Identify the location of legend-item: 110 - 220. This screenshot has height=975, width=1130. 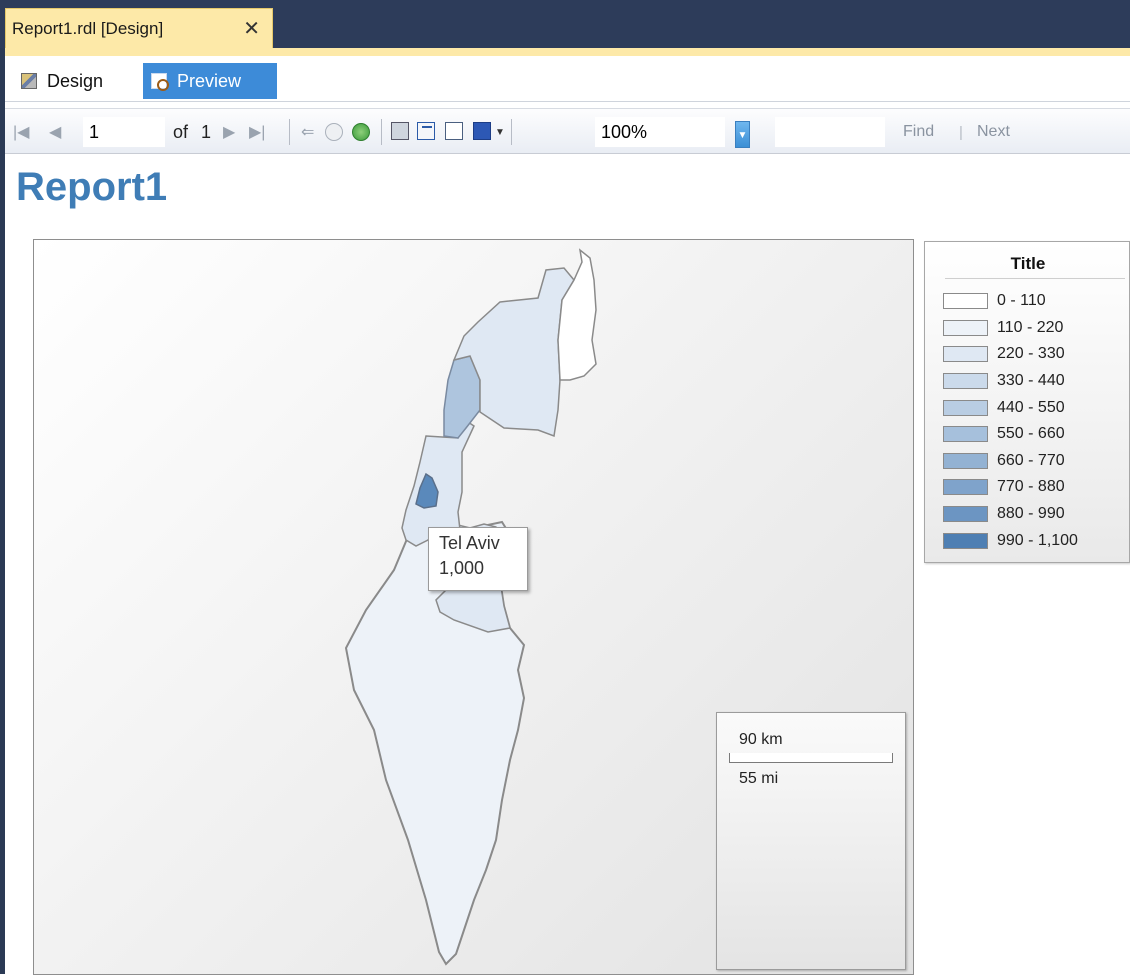
(1010, 328).